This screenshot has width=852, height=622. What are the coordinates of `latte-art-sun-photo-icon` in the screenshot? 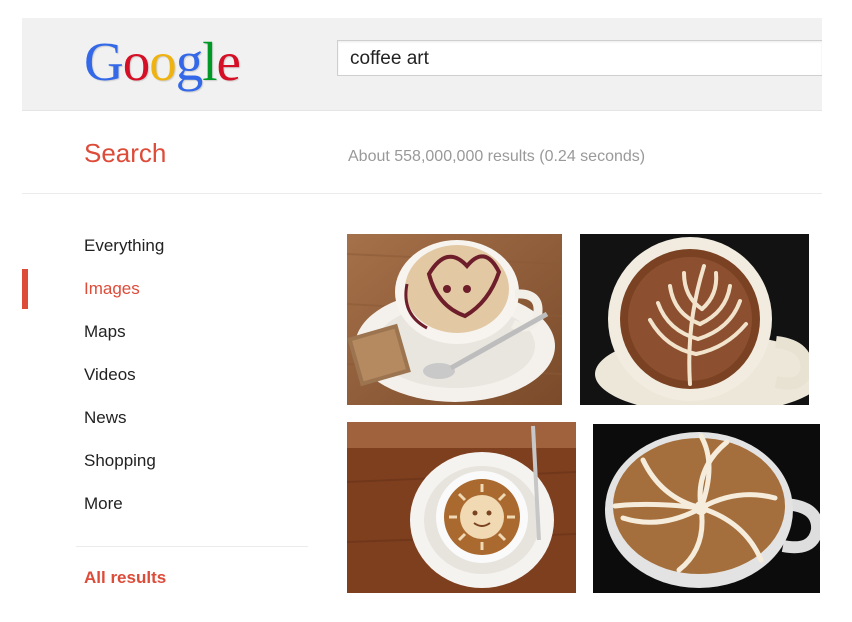 It's located at (461, 507).